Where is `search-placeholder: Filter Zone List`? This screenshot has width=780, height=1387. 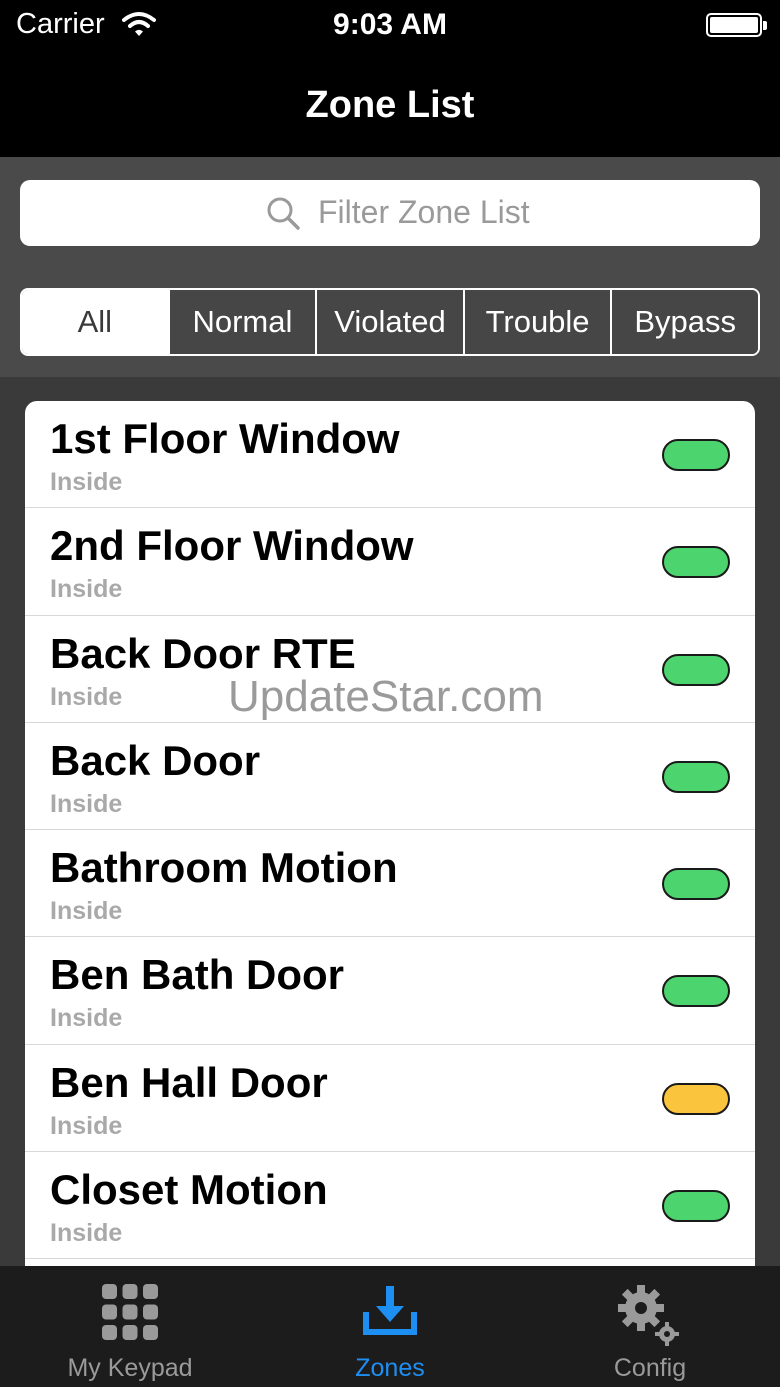 search-placeholder: Filter Zone List is located at coordinates (424, 212).